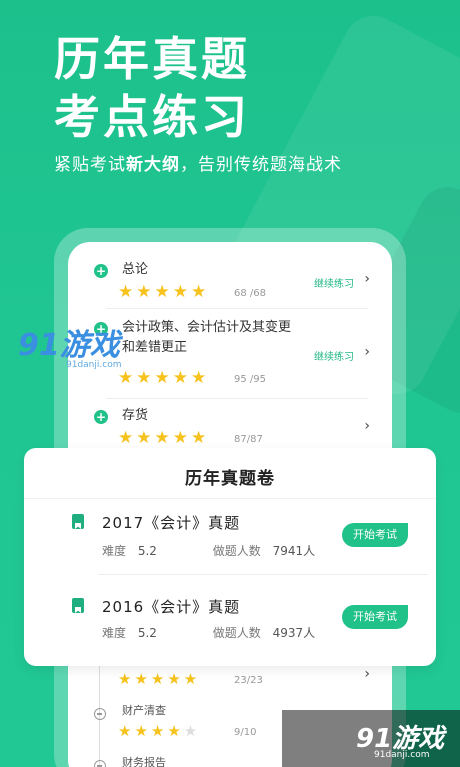 This screenshot has height=767, width=460. Describe the element at coordinates (208, 632) in the screenshot. I see `paper-meta: 难度 5.2 做题人数 4937人` at that location.